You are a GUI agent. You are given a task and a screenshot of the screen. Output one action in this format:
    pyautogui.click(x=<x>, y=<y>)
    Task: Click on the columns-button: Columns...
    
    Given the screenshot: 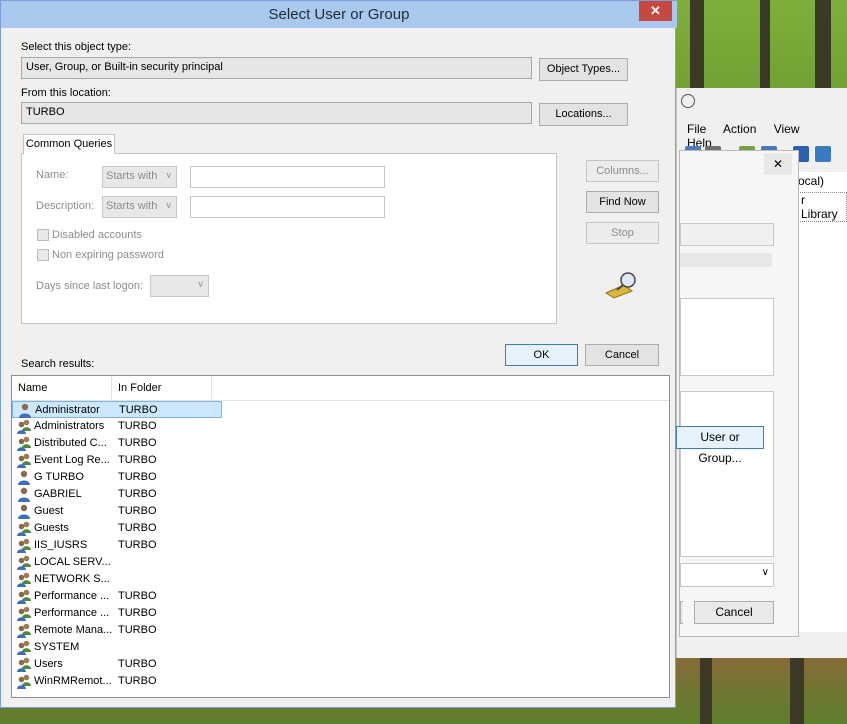 What is the action you would take?
    pyautogui.click(x=622, y=171)
    